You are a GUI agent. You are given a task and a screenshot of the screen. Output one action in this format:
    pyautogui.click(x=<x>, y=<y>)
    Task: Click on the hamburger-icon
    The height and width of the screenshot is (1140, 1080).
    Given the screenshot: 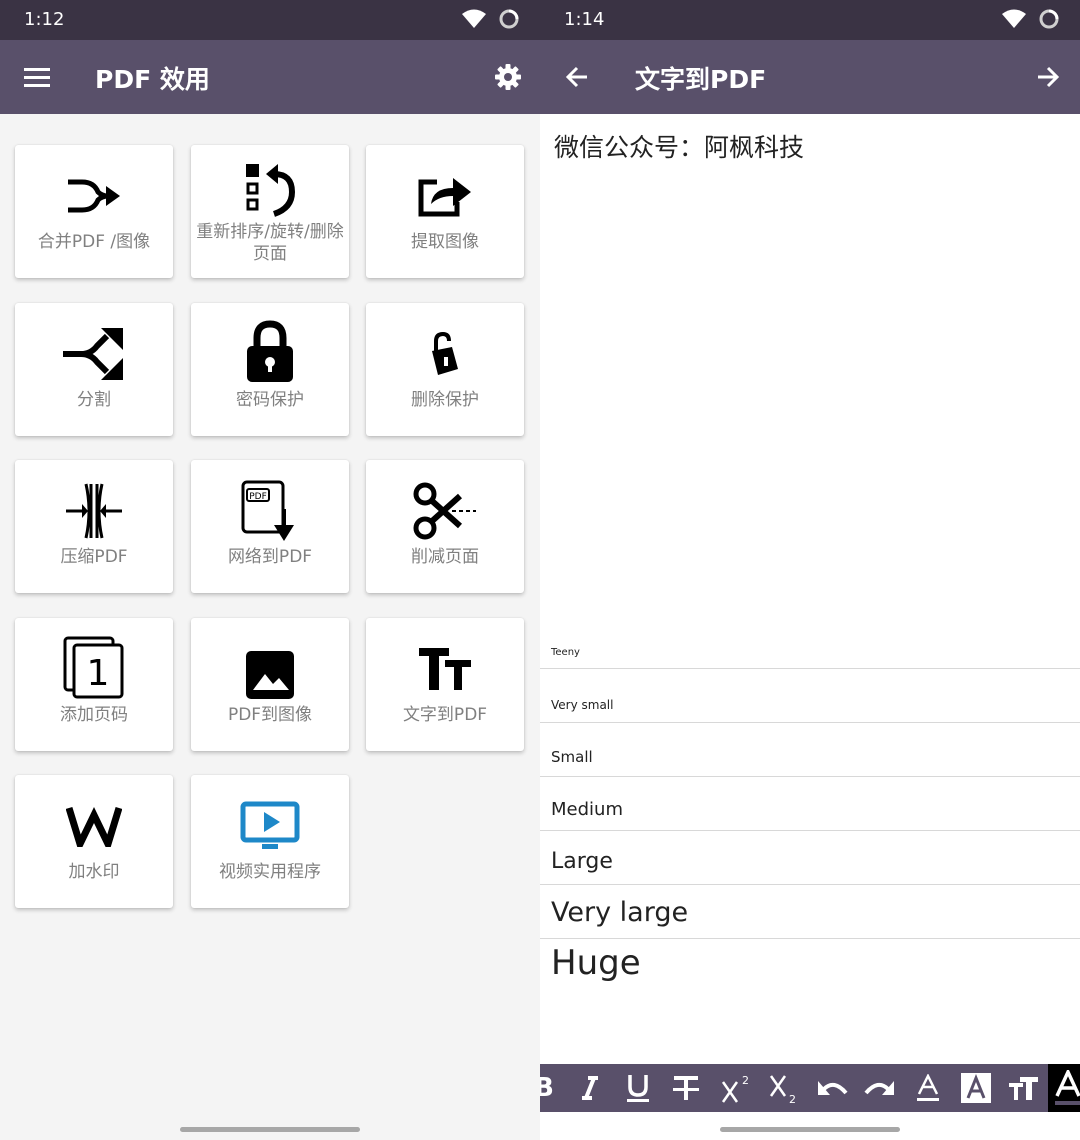 What is the action you would take?
    pyautogui.click(x=37, y=77)
    